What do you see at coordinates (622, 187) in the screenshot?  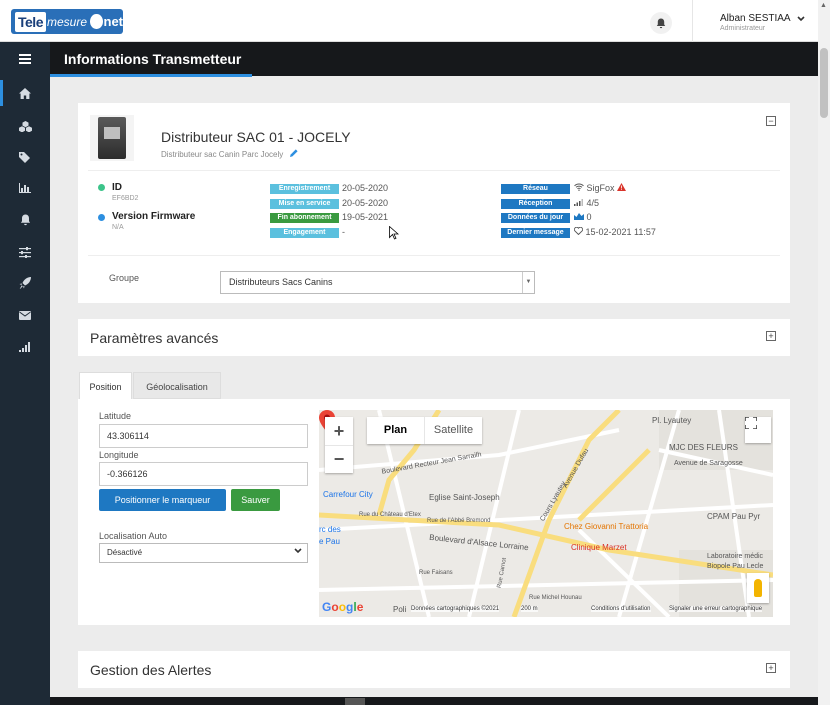 I see `warning-icon` at bounding box center [622, 187].